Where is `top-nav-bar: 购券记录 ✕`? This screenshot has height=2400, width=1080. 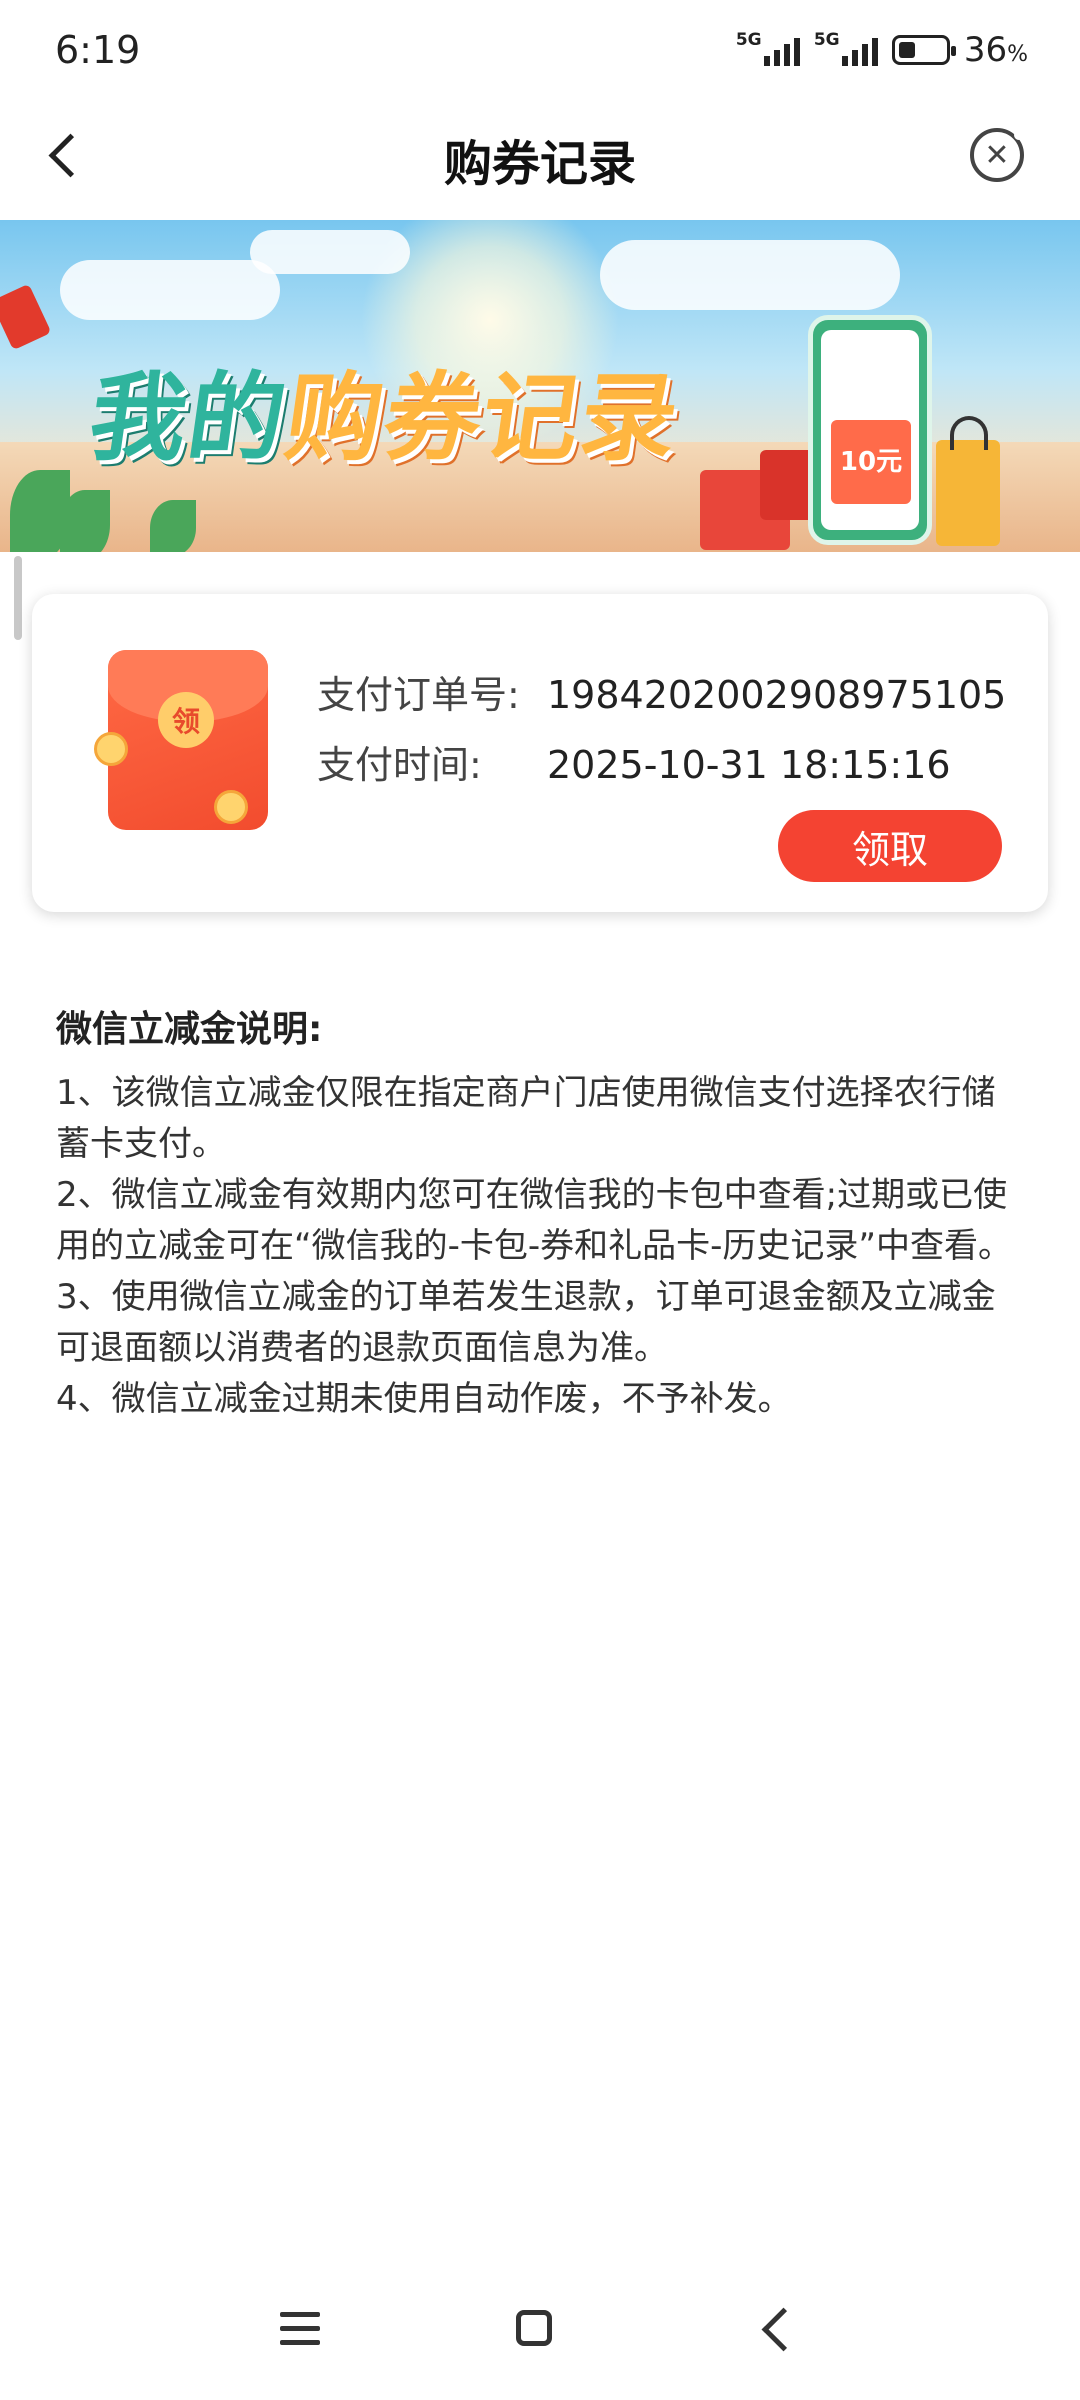
top-nav-bar: 购券记录 ✕ is located at coordinates (540, 160).